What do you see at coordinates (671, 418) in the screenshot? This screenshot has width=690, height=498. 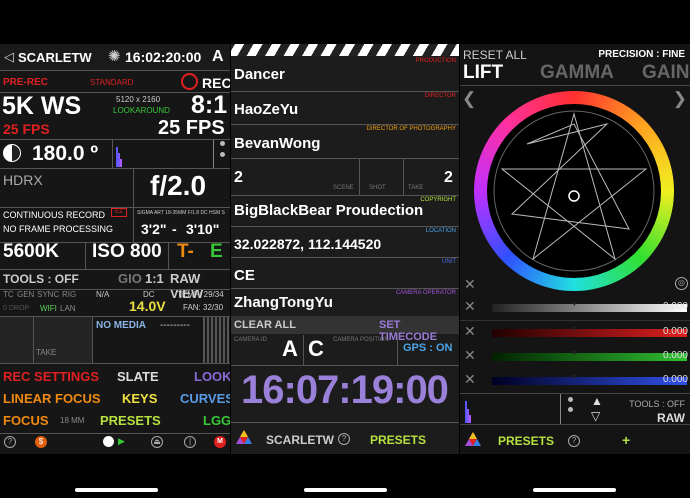 I see `raw-label: RAW` at bounding box center [671, 418].